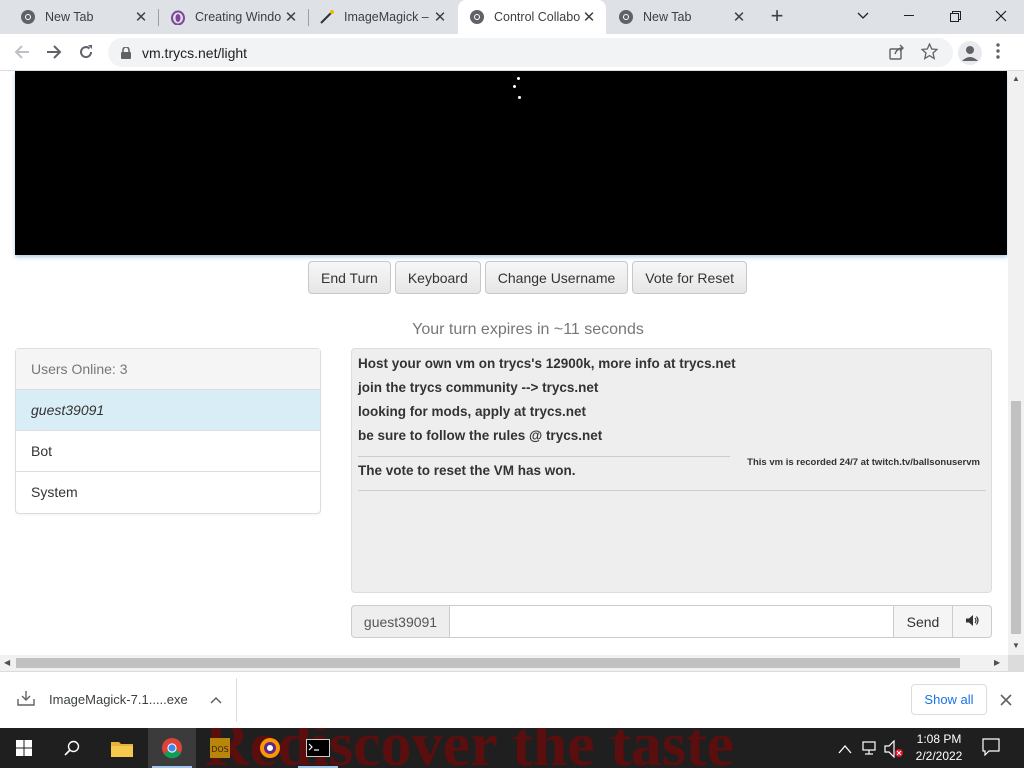  I want to click on speaker-icon, so click(972, 621).